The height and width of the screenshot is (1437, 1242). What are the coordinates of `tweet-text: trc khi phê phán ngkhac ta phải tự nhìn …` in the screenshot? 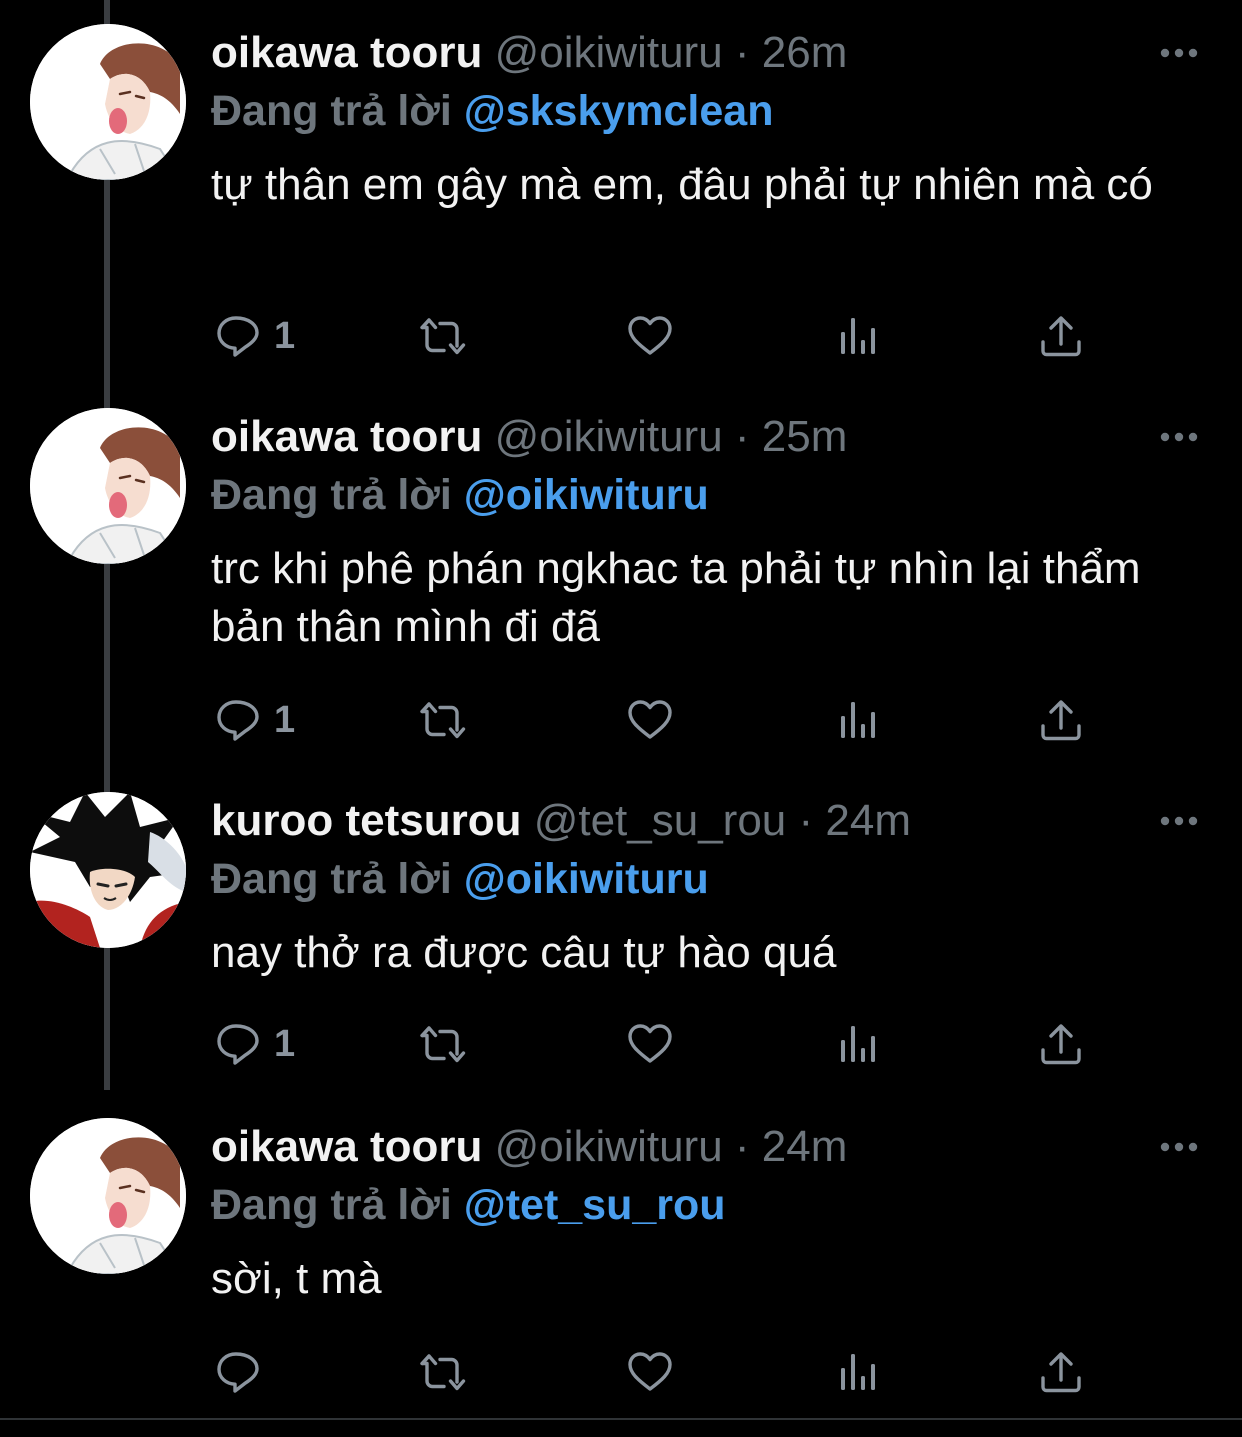 It's located at (676, 597).